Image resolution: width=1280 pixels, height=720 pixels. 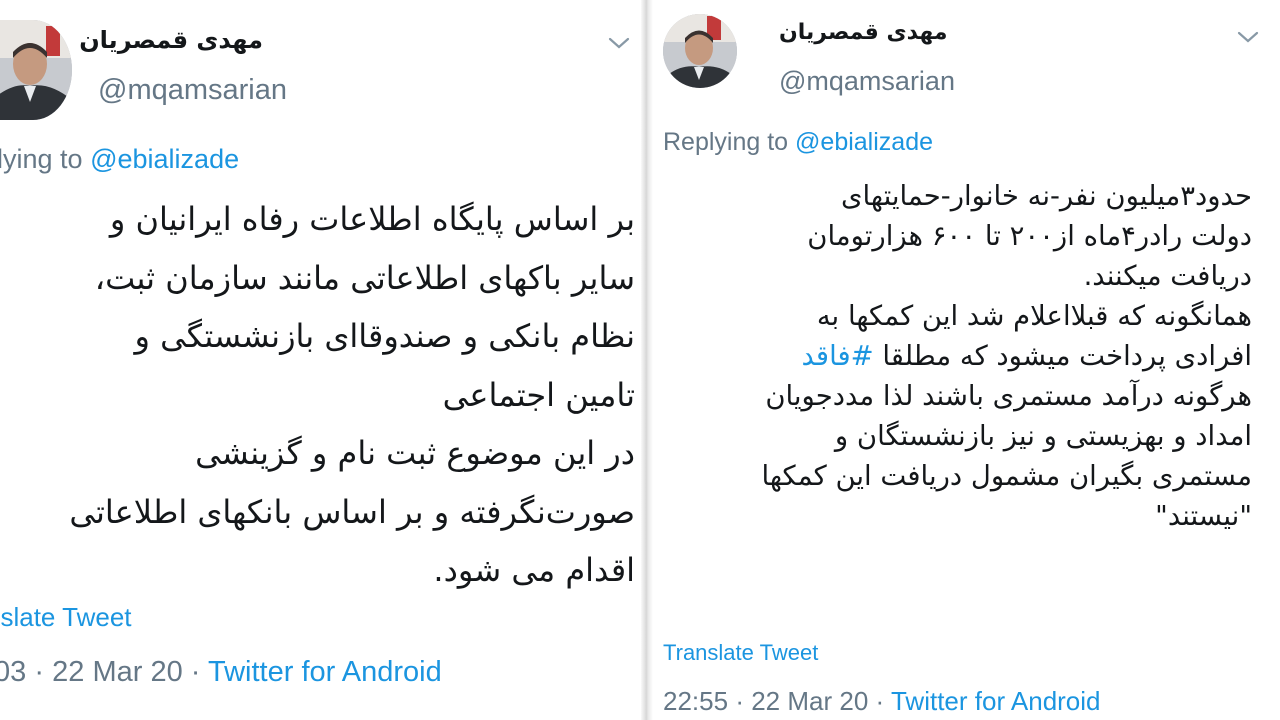 I want to click on tweet-line: بر اساس پایگاه اطلاعات رفاه ایرانیان و, so click(x=372, y=219).